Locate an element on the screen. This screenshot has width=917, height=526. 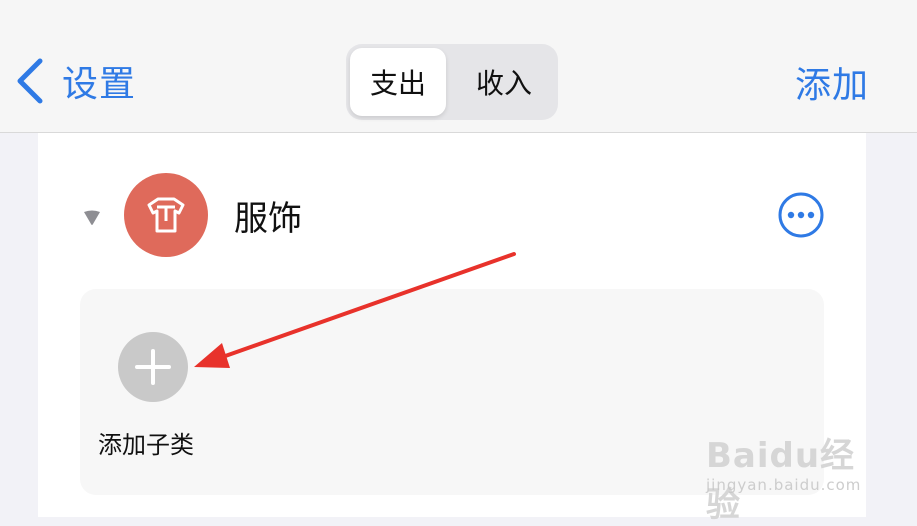
segment-income: 收入 is located at coordinates (504, 82).